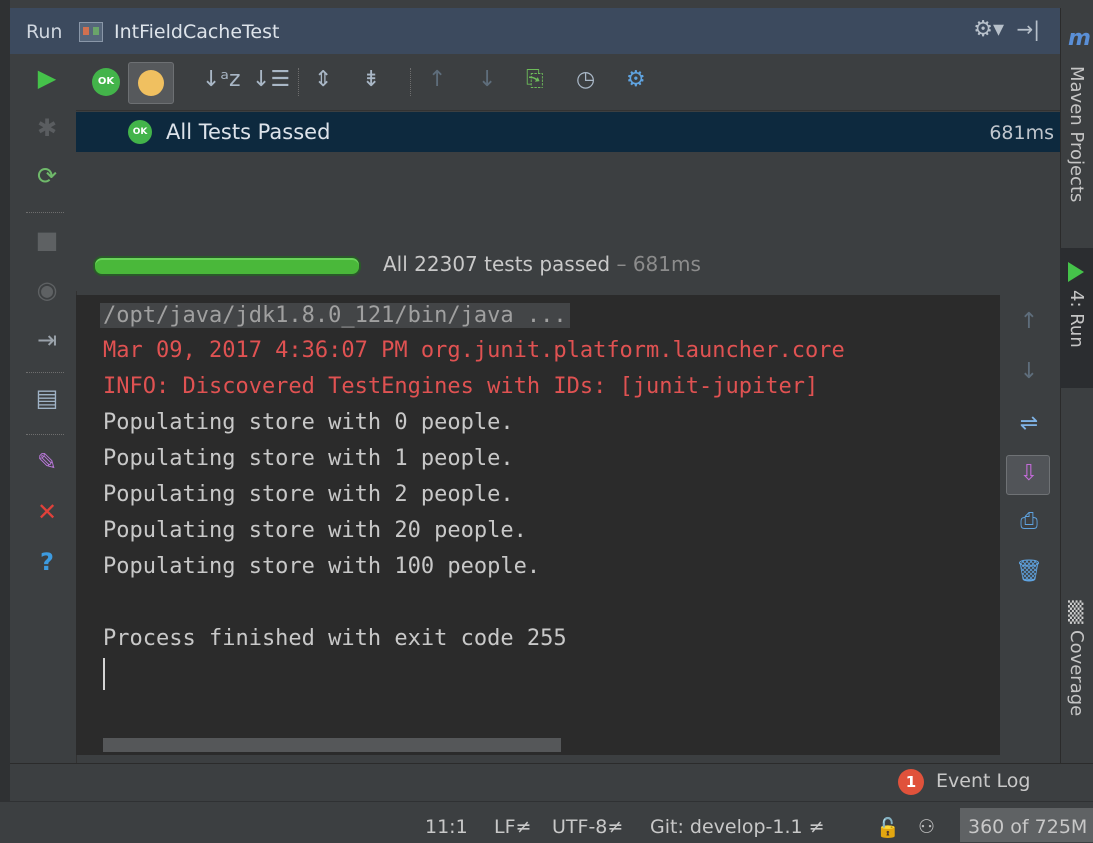 The image size is (1093, 843). What do you see at coordinates (636, 79) in the screenshot?
I see `settings-icon: ⚙` at bounding box center [636, 79].